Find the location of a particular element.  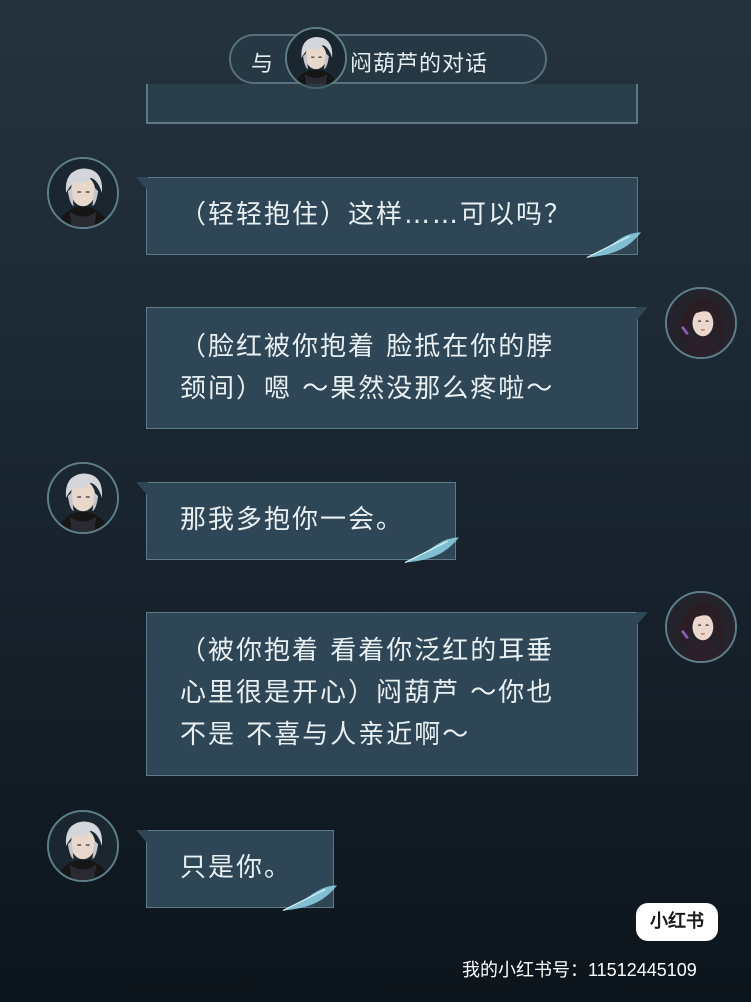

message-line: 颈间）嗯 ～果然没那么疼啦～ is located at coordinates (367, 389).